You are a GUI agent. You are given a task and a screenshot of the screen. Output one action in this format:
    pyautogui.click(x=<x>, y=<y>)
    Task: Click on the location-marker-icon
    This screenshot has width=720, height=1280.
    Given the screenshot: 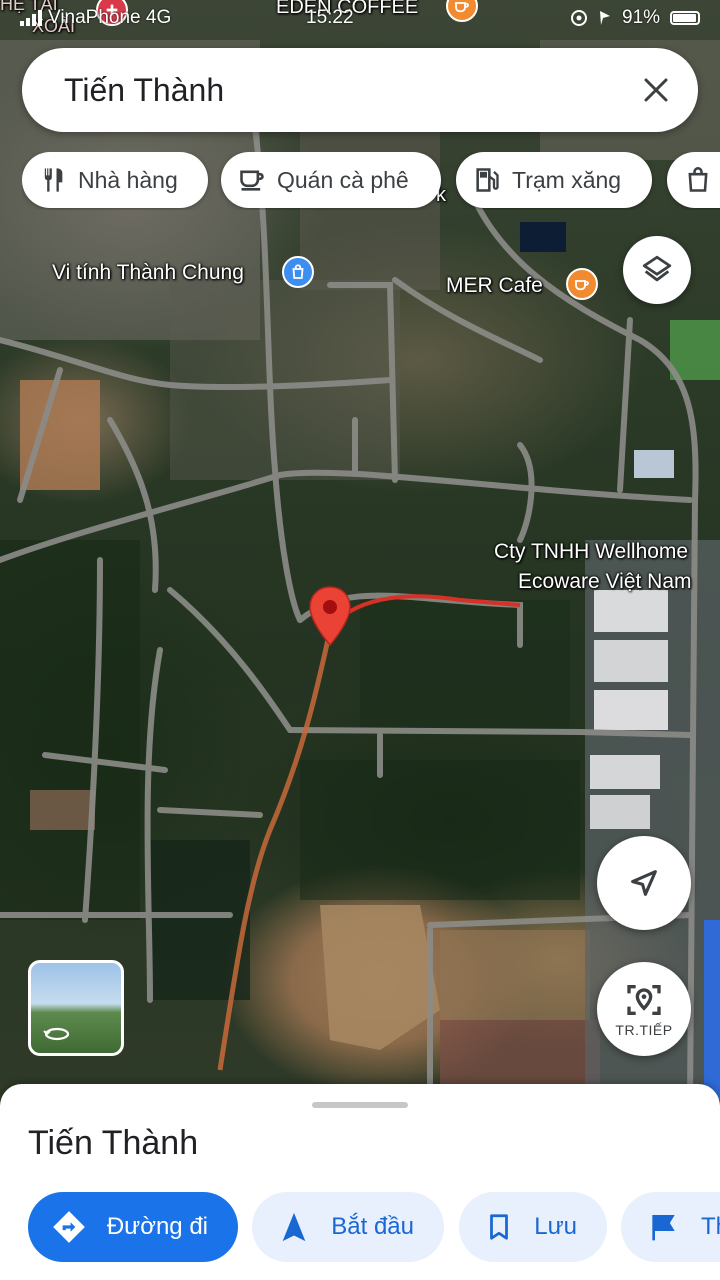 What is the action you would take?
    pyautogui.click(x=330, y=617)
    